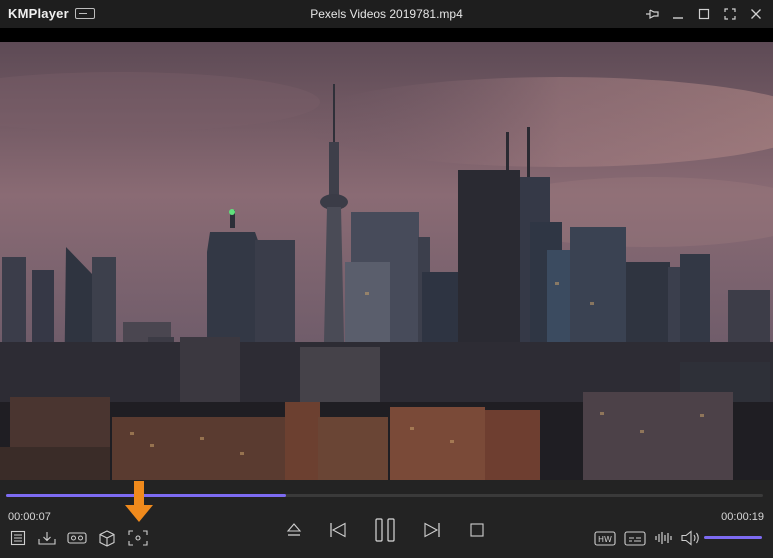 This screenshot has height=558, width=773. What do you see at coordinates (756, 14) in the screenshot?
I see `close-icon` at bounding box center [756, 14].